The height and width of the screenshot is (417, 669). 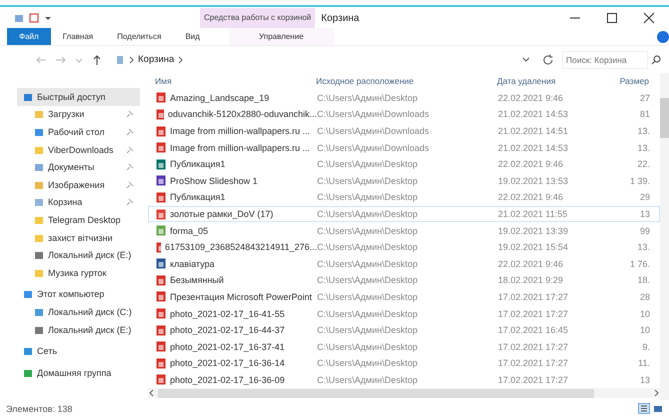 I want to click on up-arrow-icon, so click(x=97, y=60).